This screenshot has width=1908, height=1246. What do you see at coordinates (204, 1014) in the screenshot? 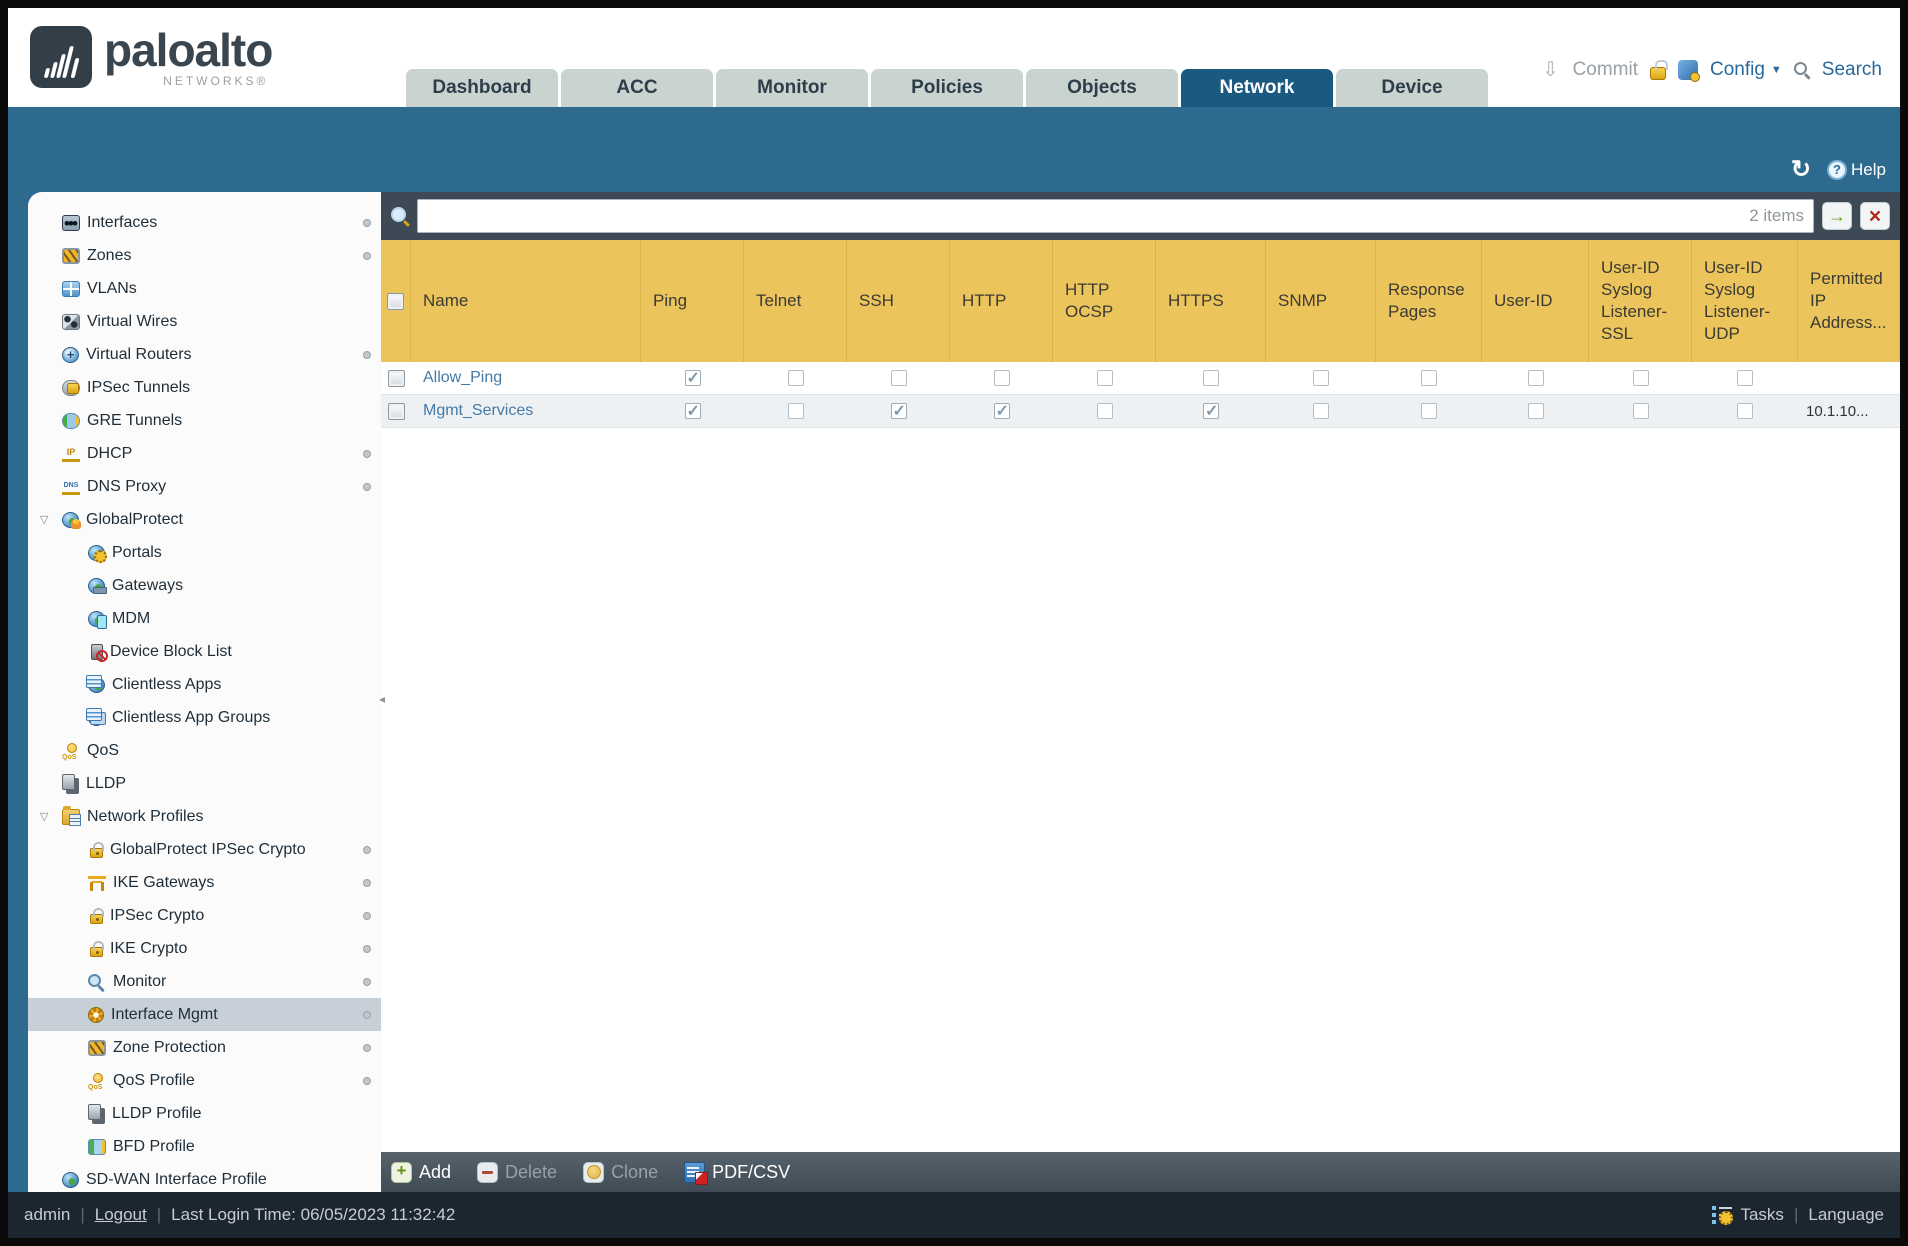
I see `sidebar-item-interface-mgmt: Interface Mgmt` at bounding box center [204, 1014].